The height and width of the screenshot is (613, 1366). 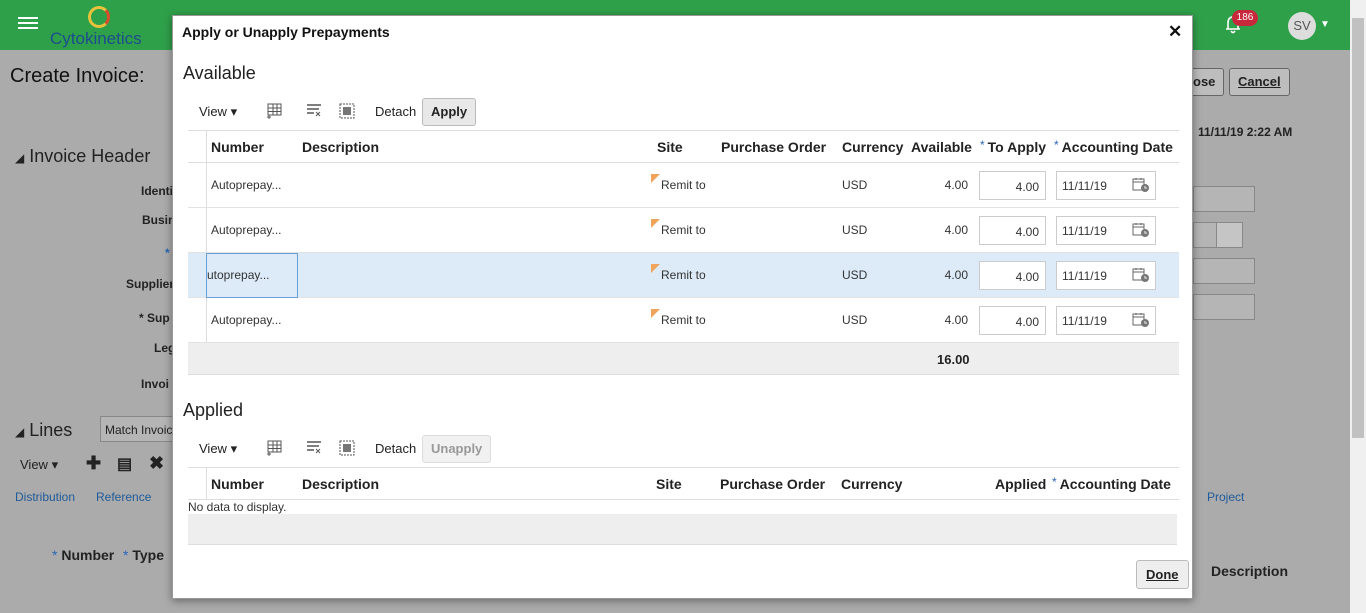 I want to click on hamburger-menu-icon, so click(x=28, y=24).